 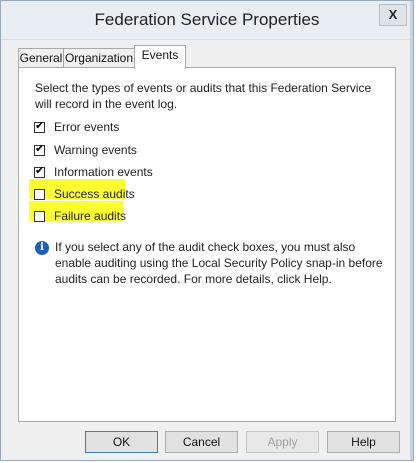 What do you see at coordinates (90, 216) in the screenshot?
I see `failure-audits-label: Failure audits` at bounding box center [90, 216].